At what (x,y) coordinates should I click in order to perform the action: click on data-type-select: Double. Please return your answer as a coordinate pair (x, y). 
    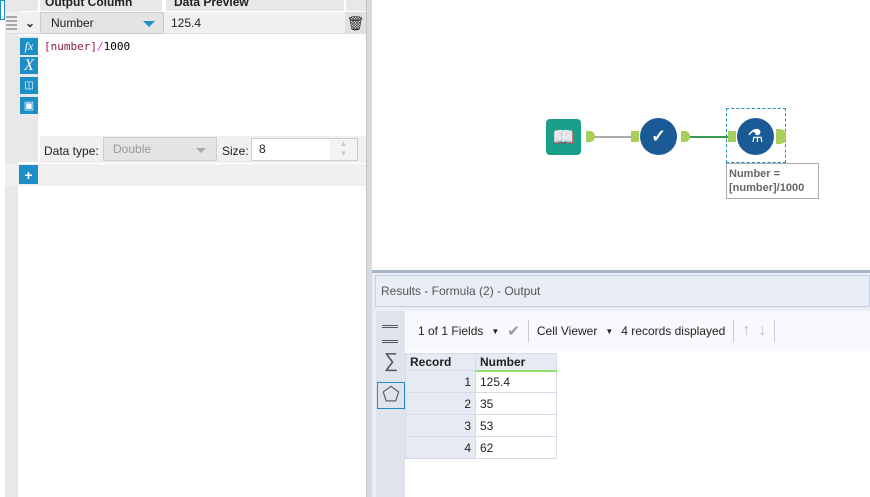
    Looking at the image, I should click on (160, 149).